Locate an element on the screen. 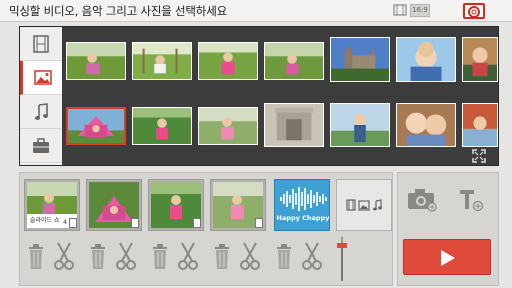 This screenshot has height=288, width=512. volume-slider is located at coordinates (342, 259).